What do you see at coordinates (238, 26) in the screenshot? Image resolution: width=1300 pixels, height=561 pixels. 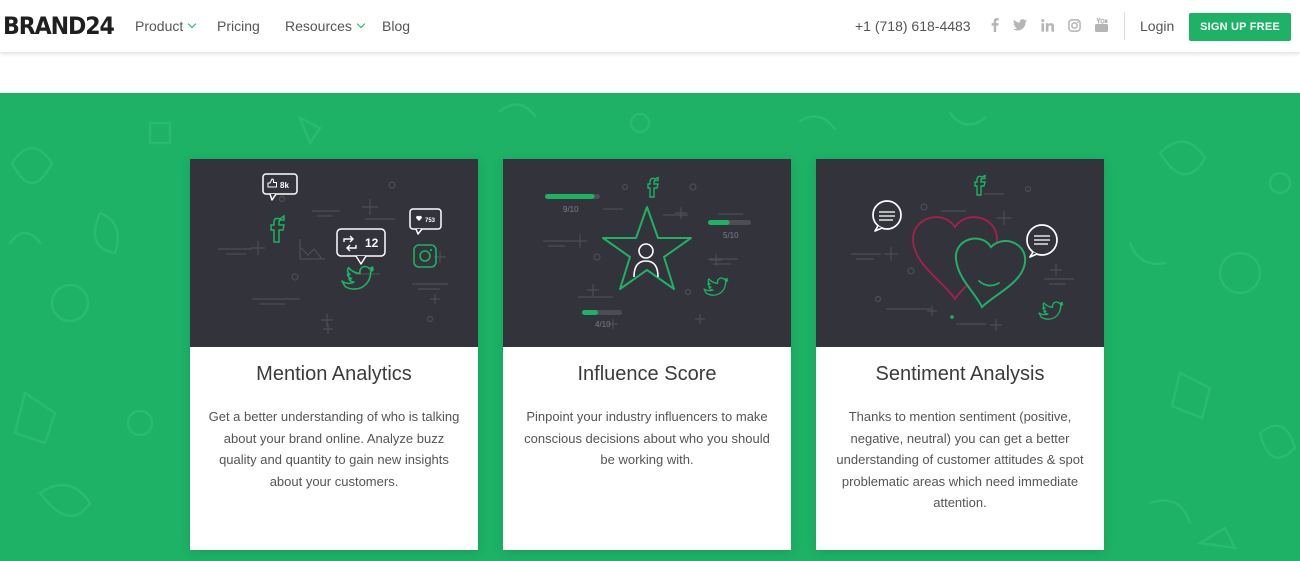 I see `nav-pricing: Pricing` at bounding box center [238, 26].